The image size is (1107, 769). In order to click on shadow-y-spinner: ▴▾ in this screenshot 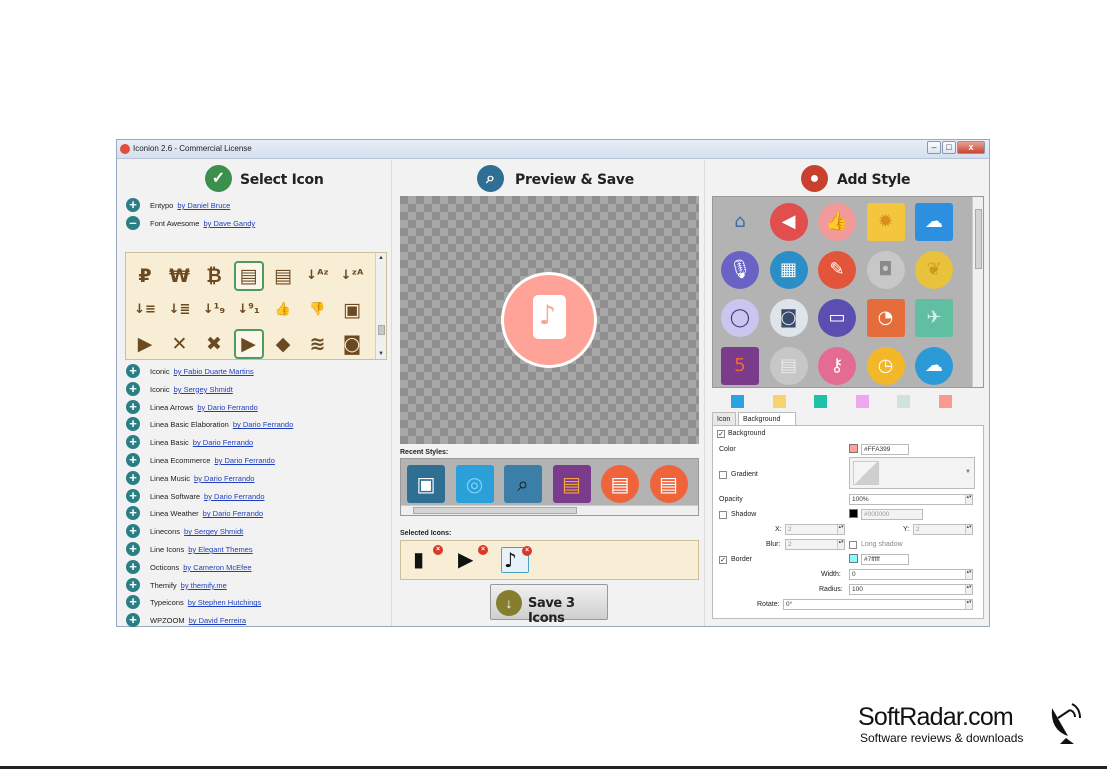, I will do `click(968, 529)`.